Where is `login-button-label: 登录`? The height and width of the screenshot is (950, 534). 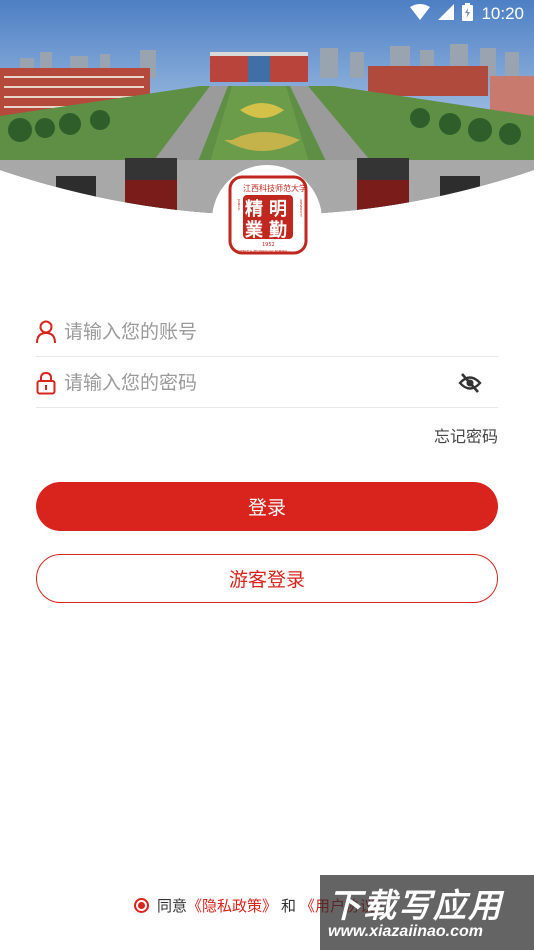
login-button-label: 登录 is located at coordinates (266, 508).